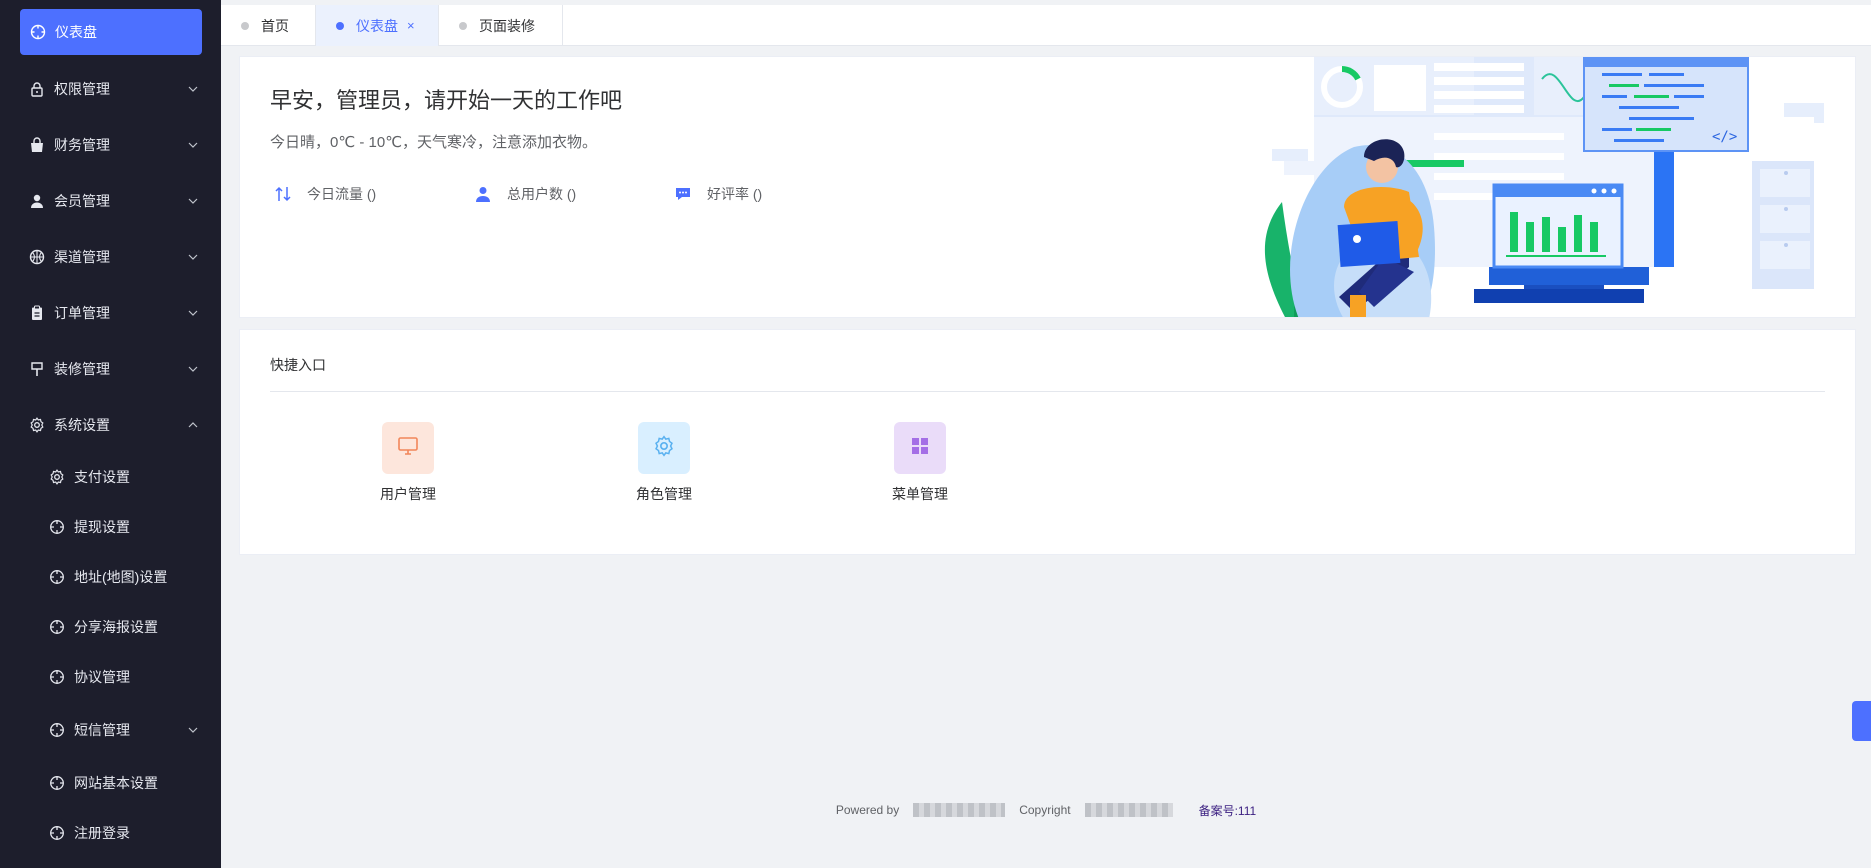 The width and height of the screenshot is (1871, 868). I want to click on dashboard-icon, so click(38, 32).